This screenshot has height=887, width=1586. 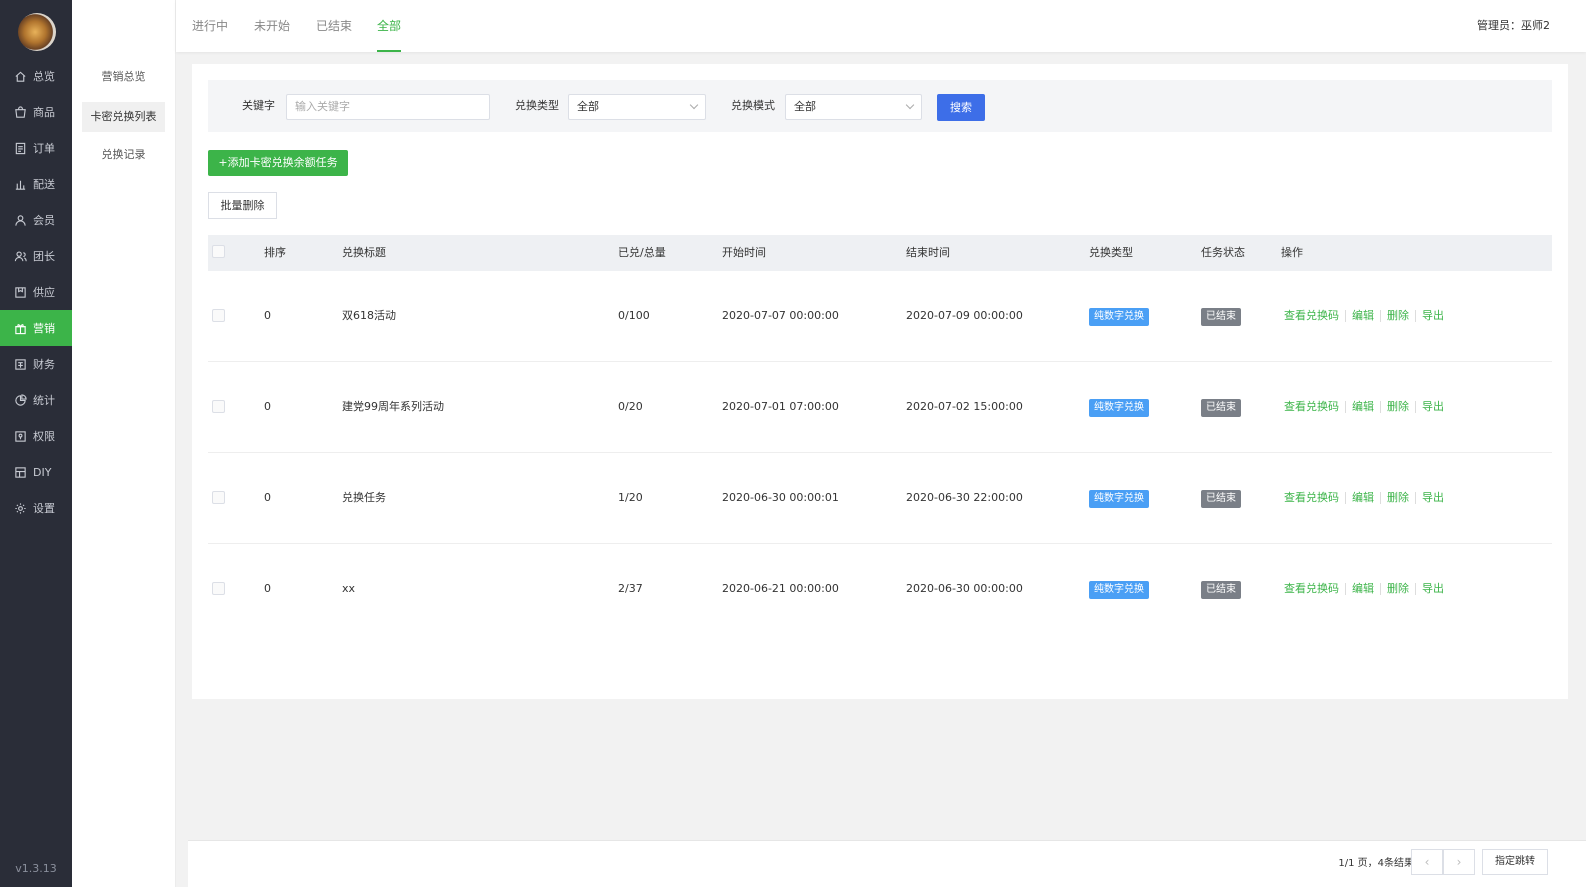 What do you see at coordinates (20, 328) in the screenshot?
I see `gift-icon` at bounding box center [20, 328].